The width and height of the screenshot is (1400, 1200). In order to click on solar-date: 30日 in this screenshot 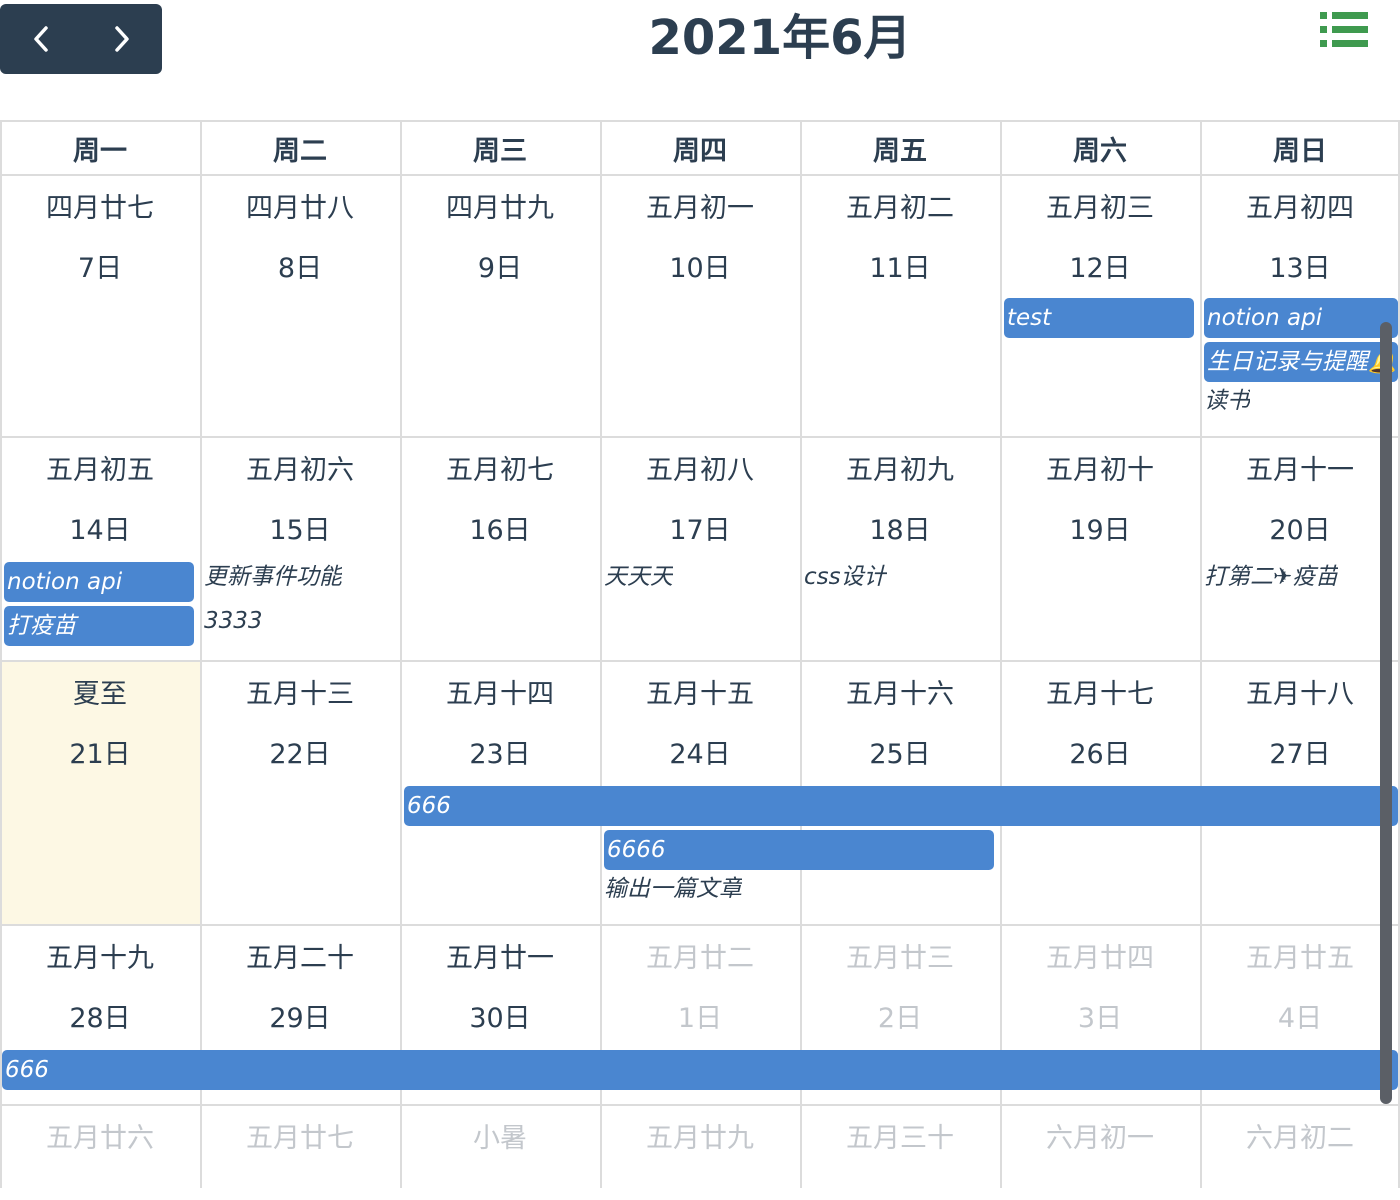, I will do `click(500, 1018)`.